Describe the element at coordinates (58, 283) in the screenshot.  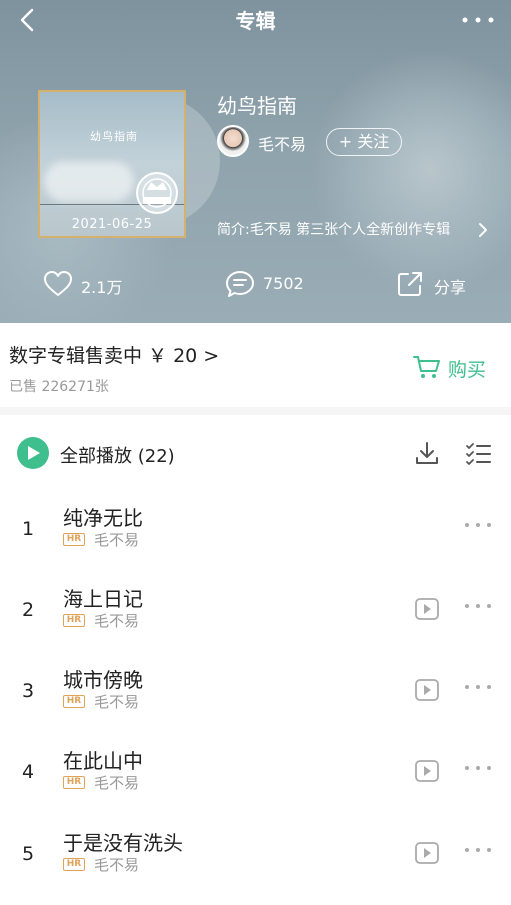
I see `heart-icon` at that location.